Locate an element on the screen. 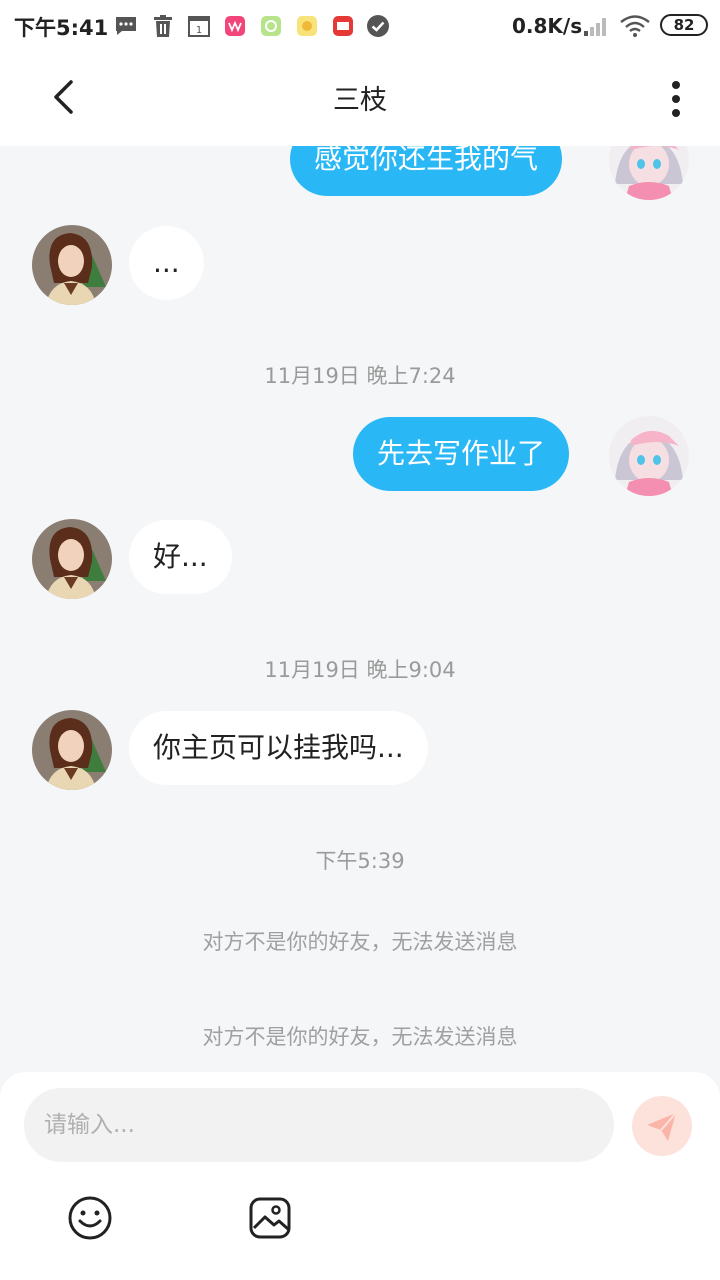 This screenshot has height=1280, width=720. message-icon is located at coordinates (126, 26).